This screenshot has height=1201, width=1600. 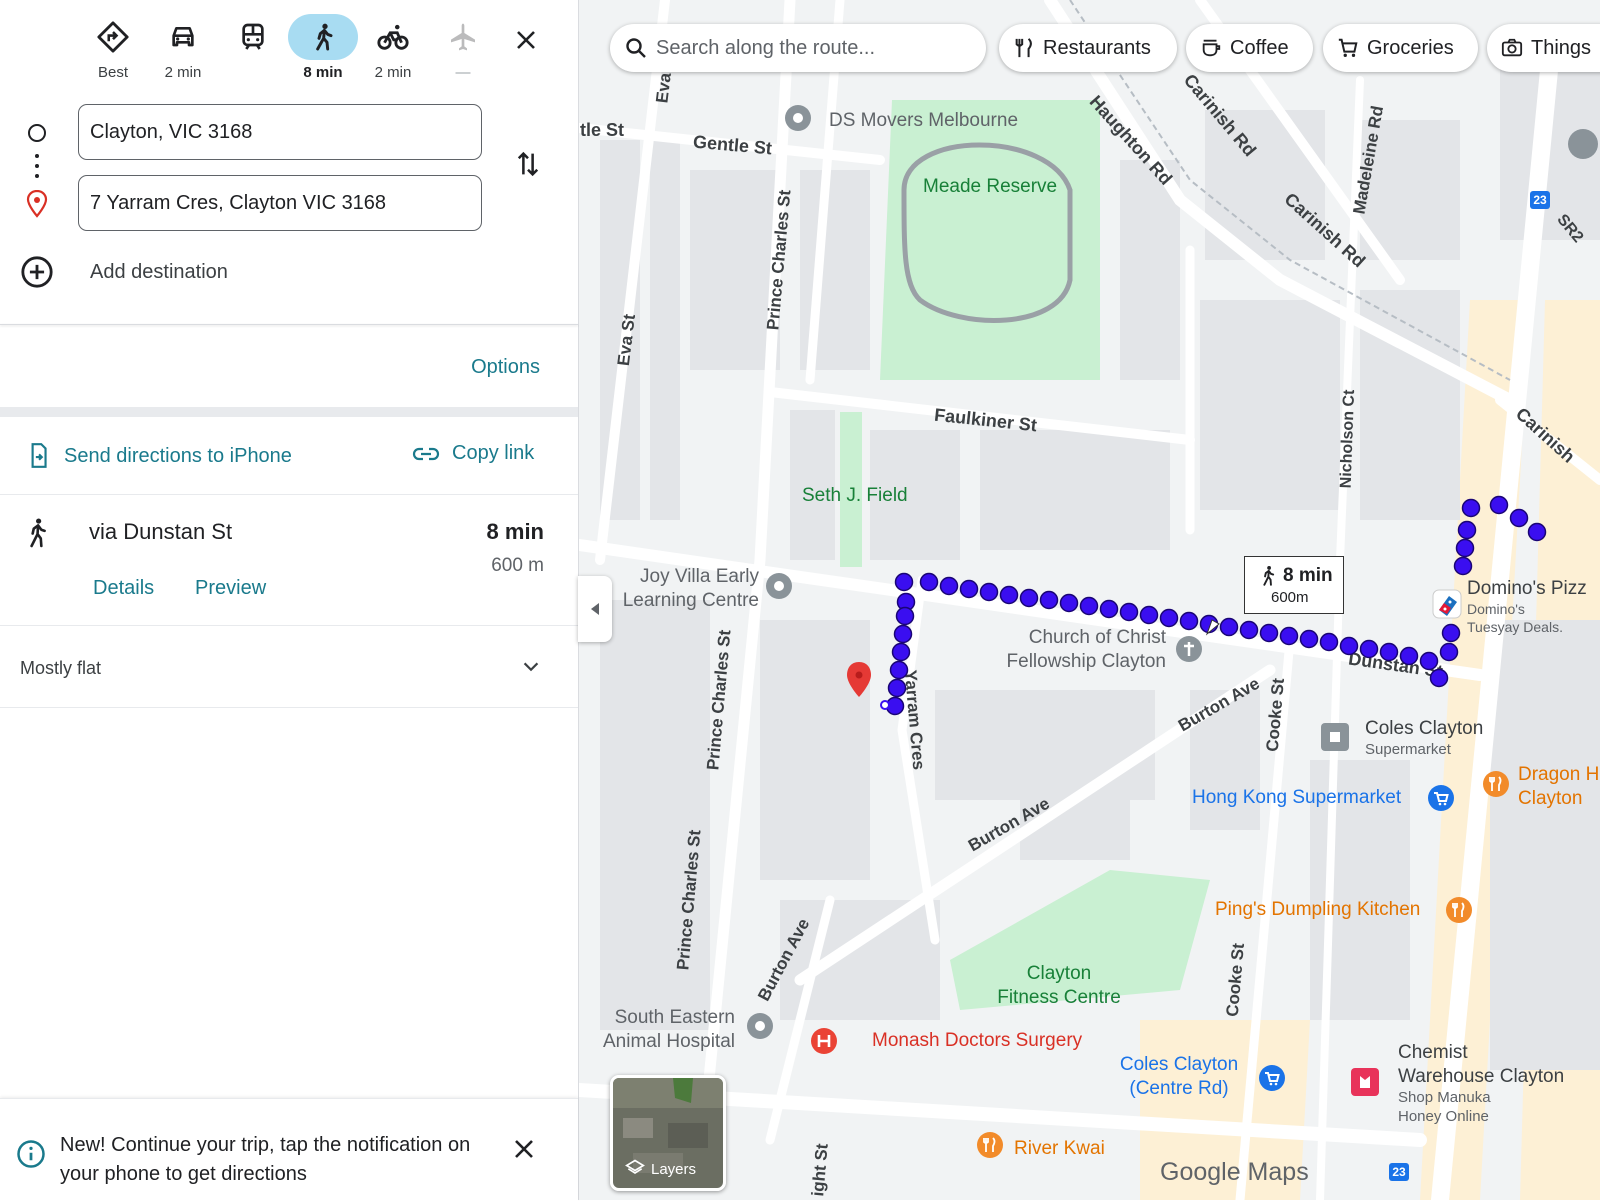 What do you see at coordinates (473, 453) in the screenshot?
I see `copy-link-button: Copy link` at bounding box center [473, 453].